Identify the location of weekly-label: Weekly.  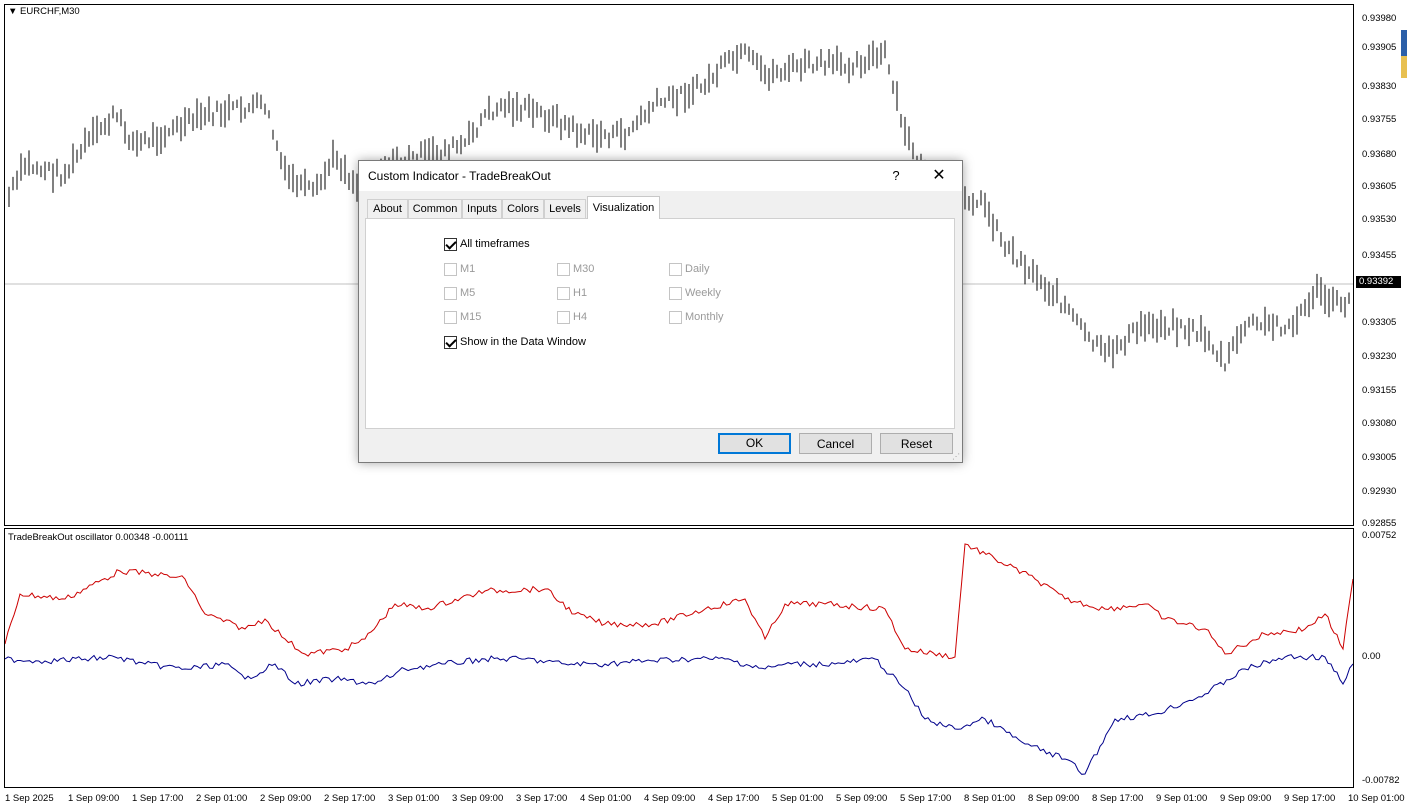
(703, 293).